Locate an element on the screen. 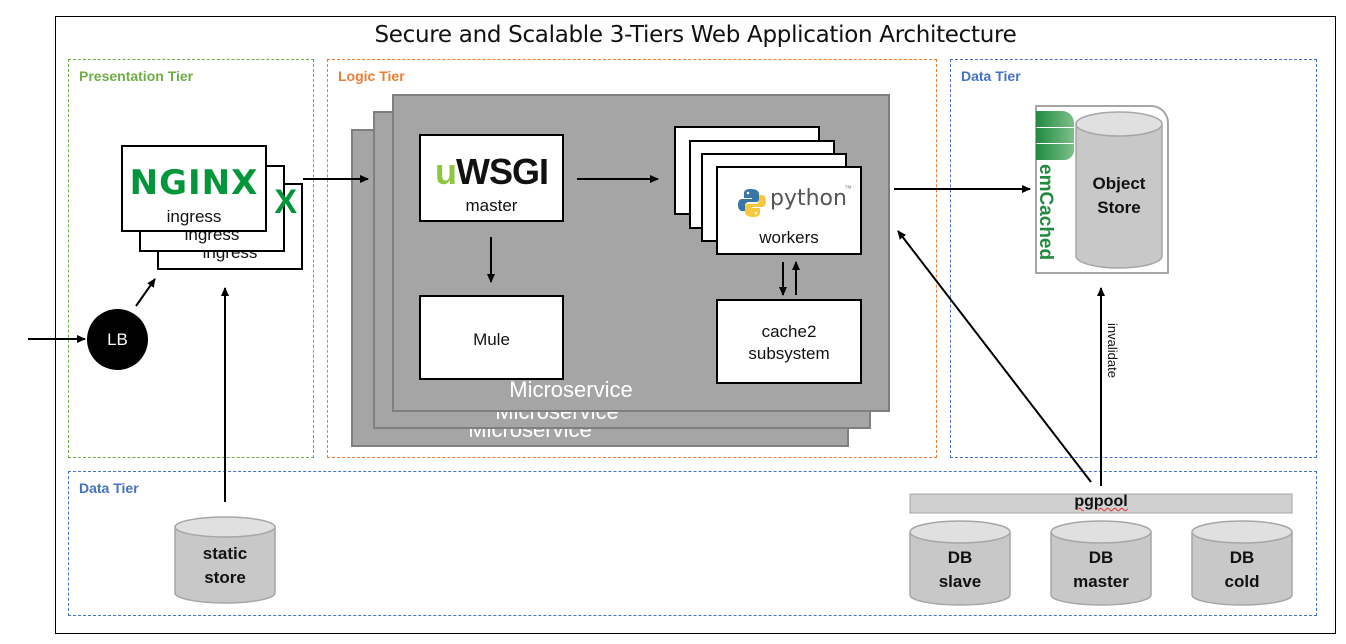 The width and height of the screenshot is (1346, 644). static-store-label: static store is located at coordinates (225, 566).